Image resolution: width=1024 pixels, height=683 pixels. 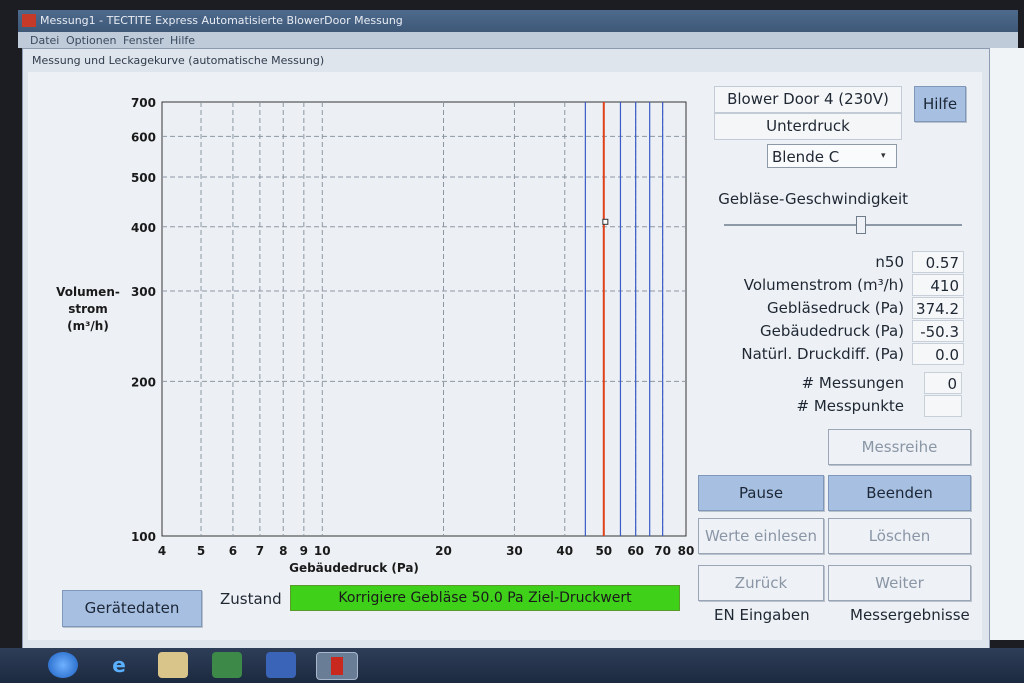 I want to click on excel-icon, so click(x=227, y=665).